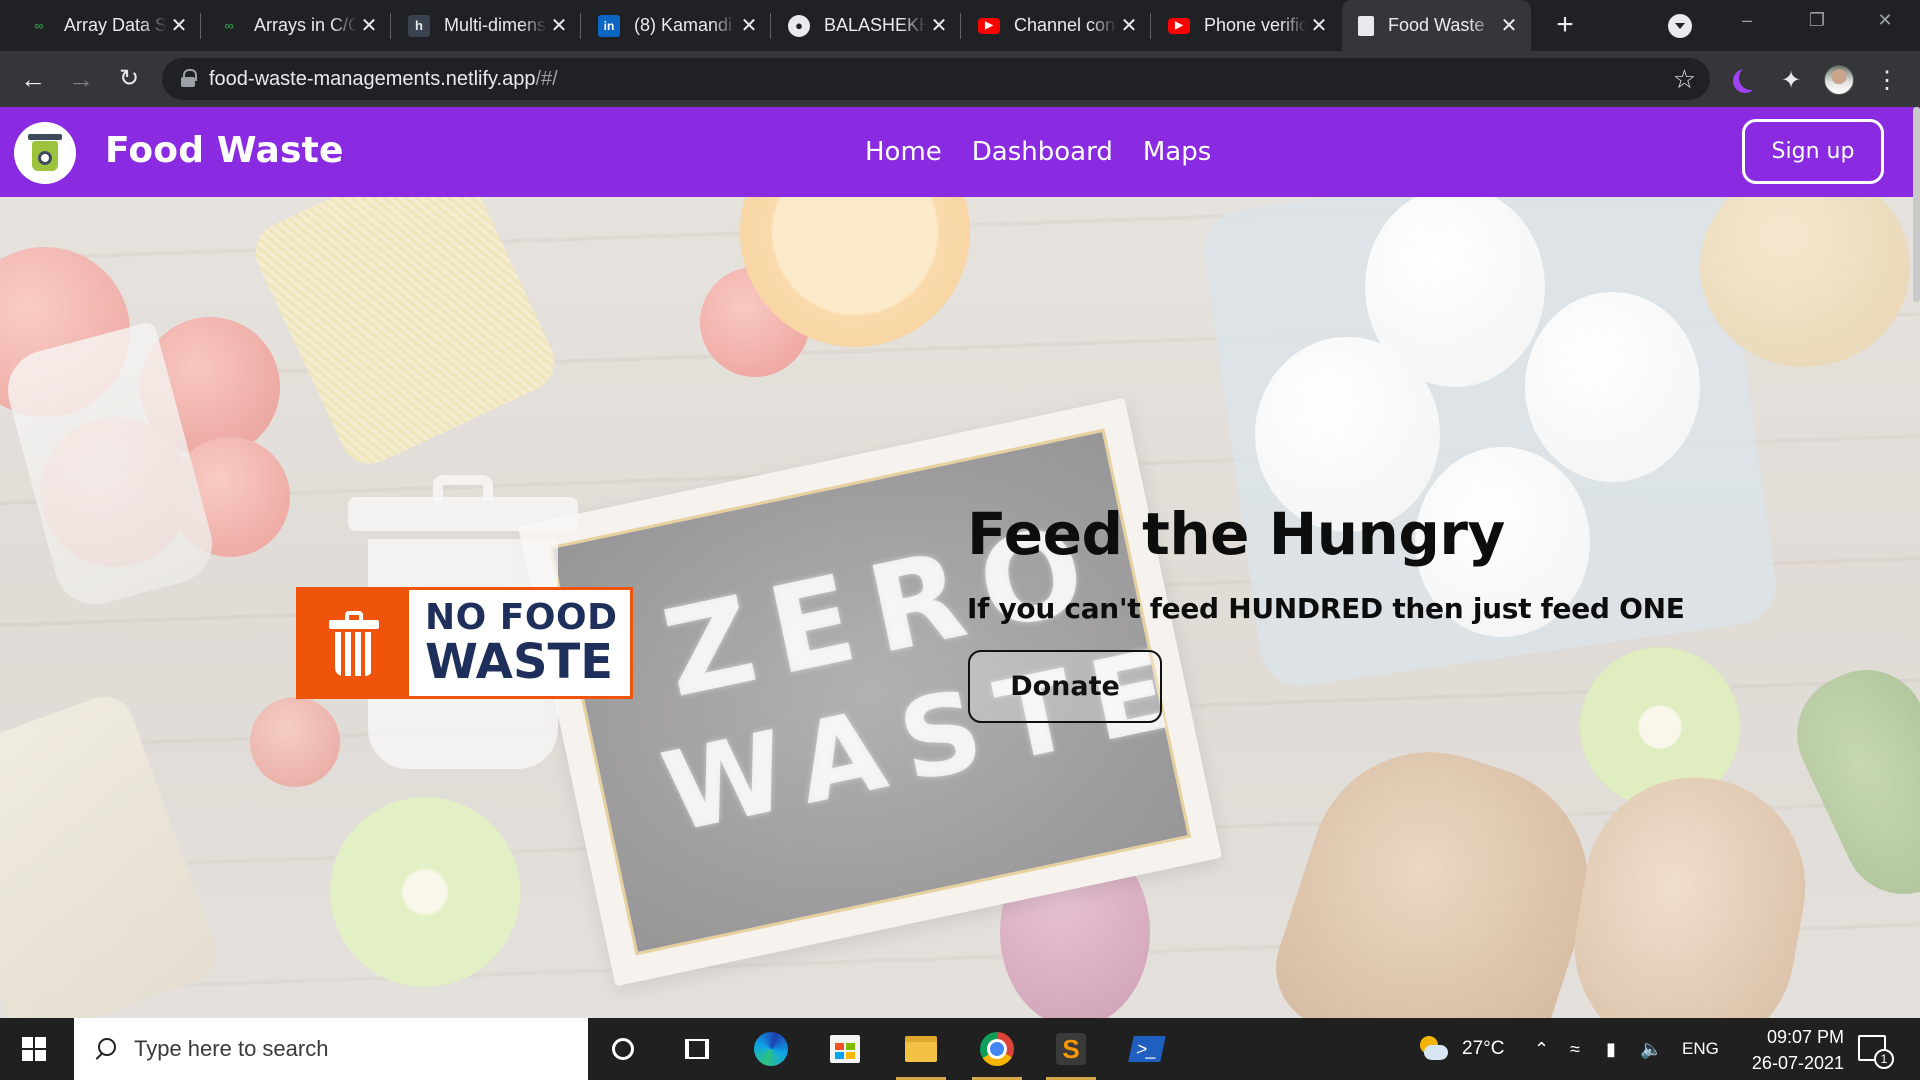  I want to click on browser-tab-active: Food Waste ✕, so click(1436, 25).